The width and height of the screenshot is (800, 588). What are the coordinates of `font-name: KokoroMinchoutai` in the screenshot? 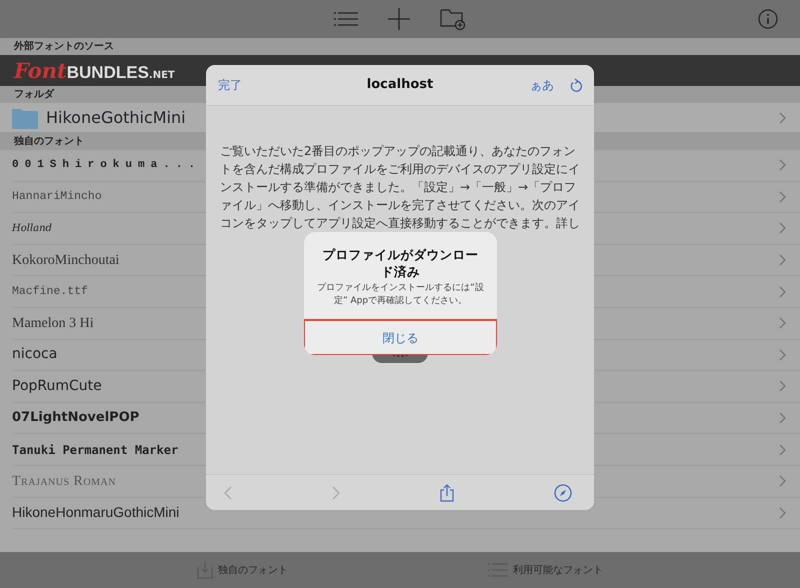 It's located at (66, 261).